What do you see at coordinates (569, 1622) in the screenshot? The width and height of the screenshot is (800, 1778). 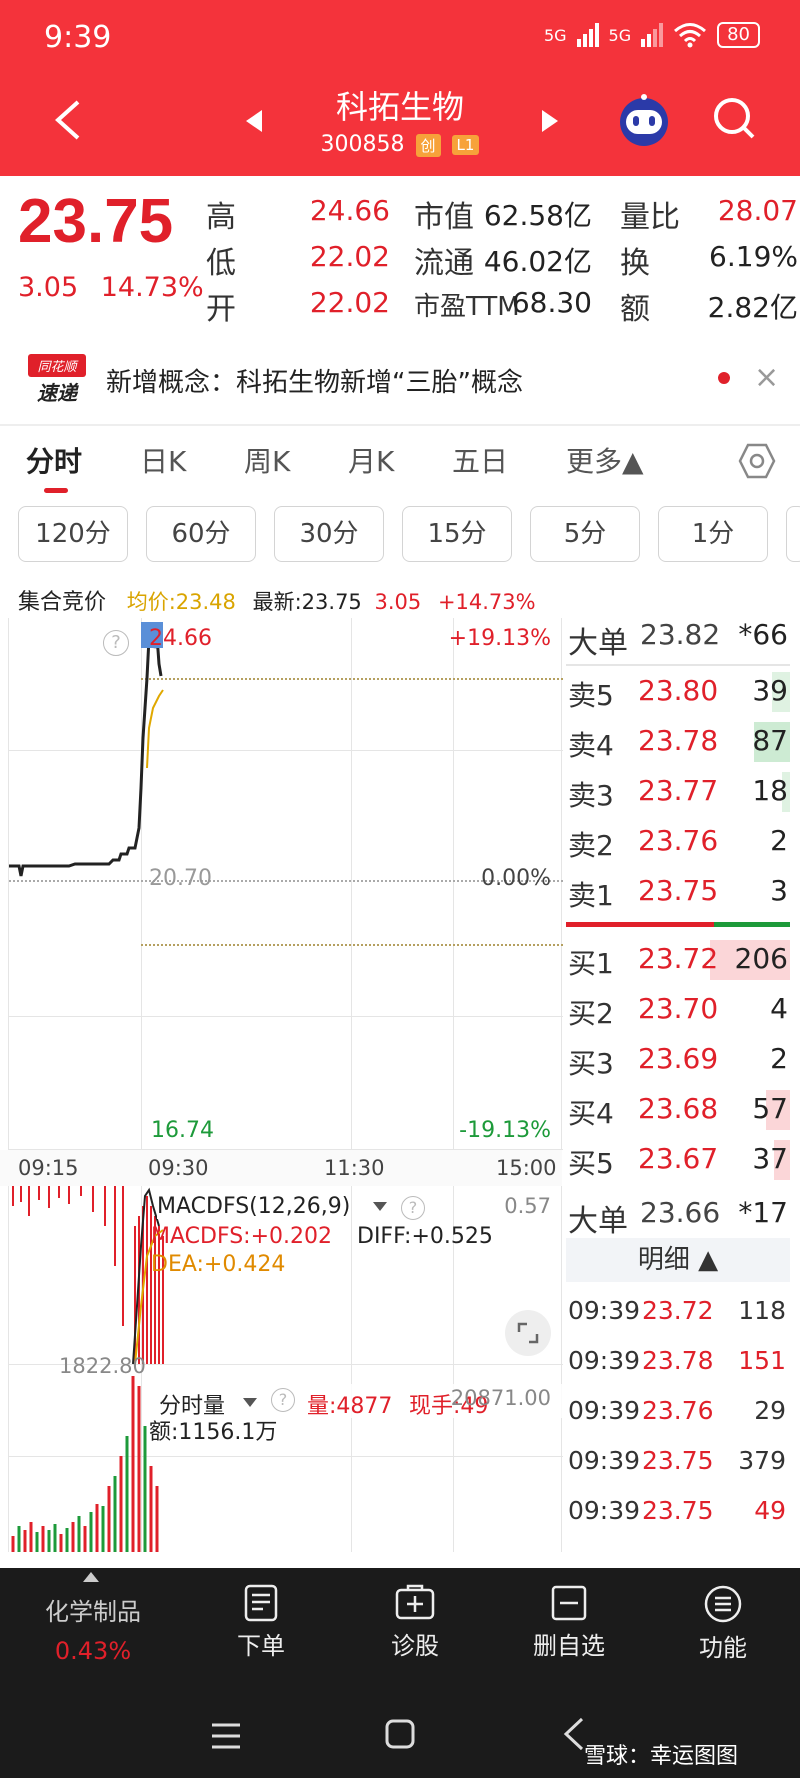 I see `remove-watchlist-button: 删自选` at bounding box center [569, 1622].